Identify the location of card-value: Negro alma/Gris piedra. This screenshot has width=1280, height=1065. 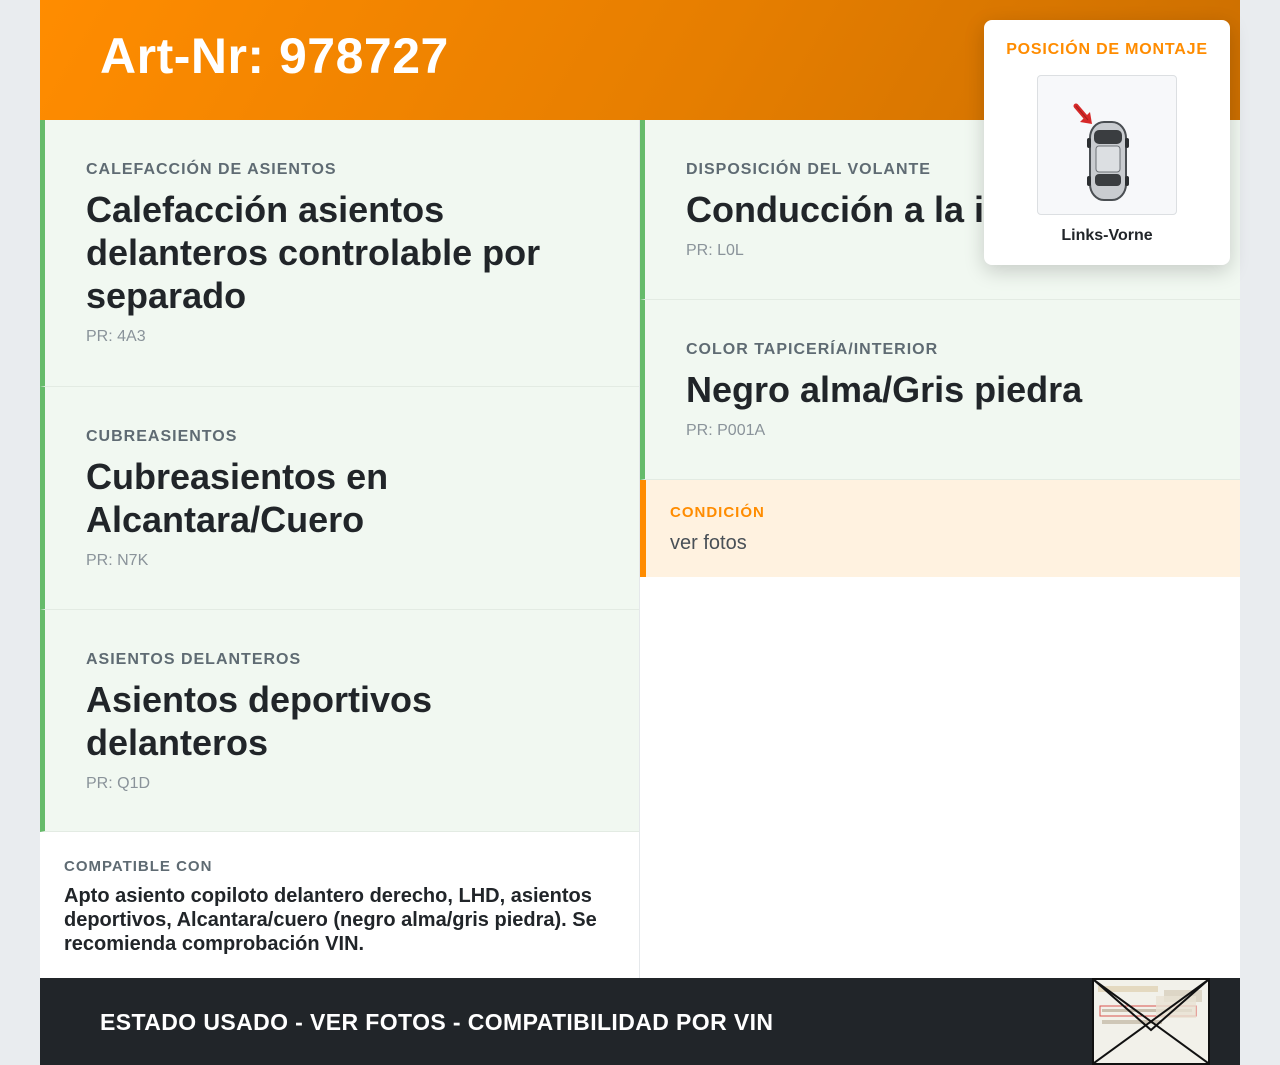
(884, 389).